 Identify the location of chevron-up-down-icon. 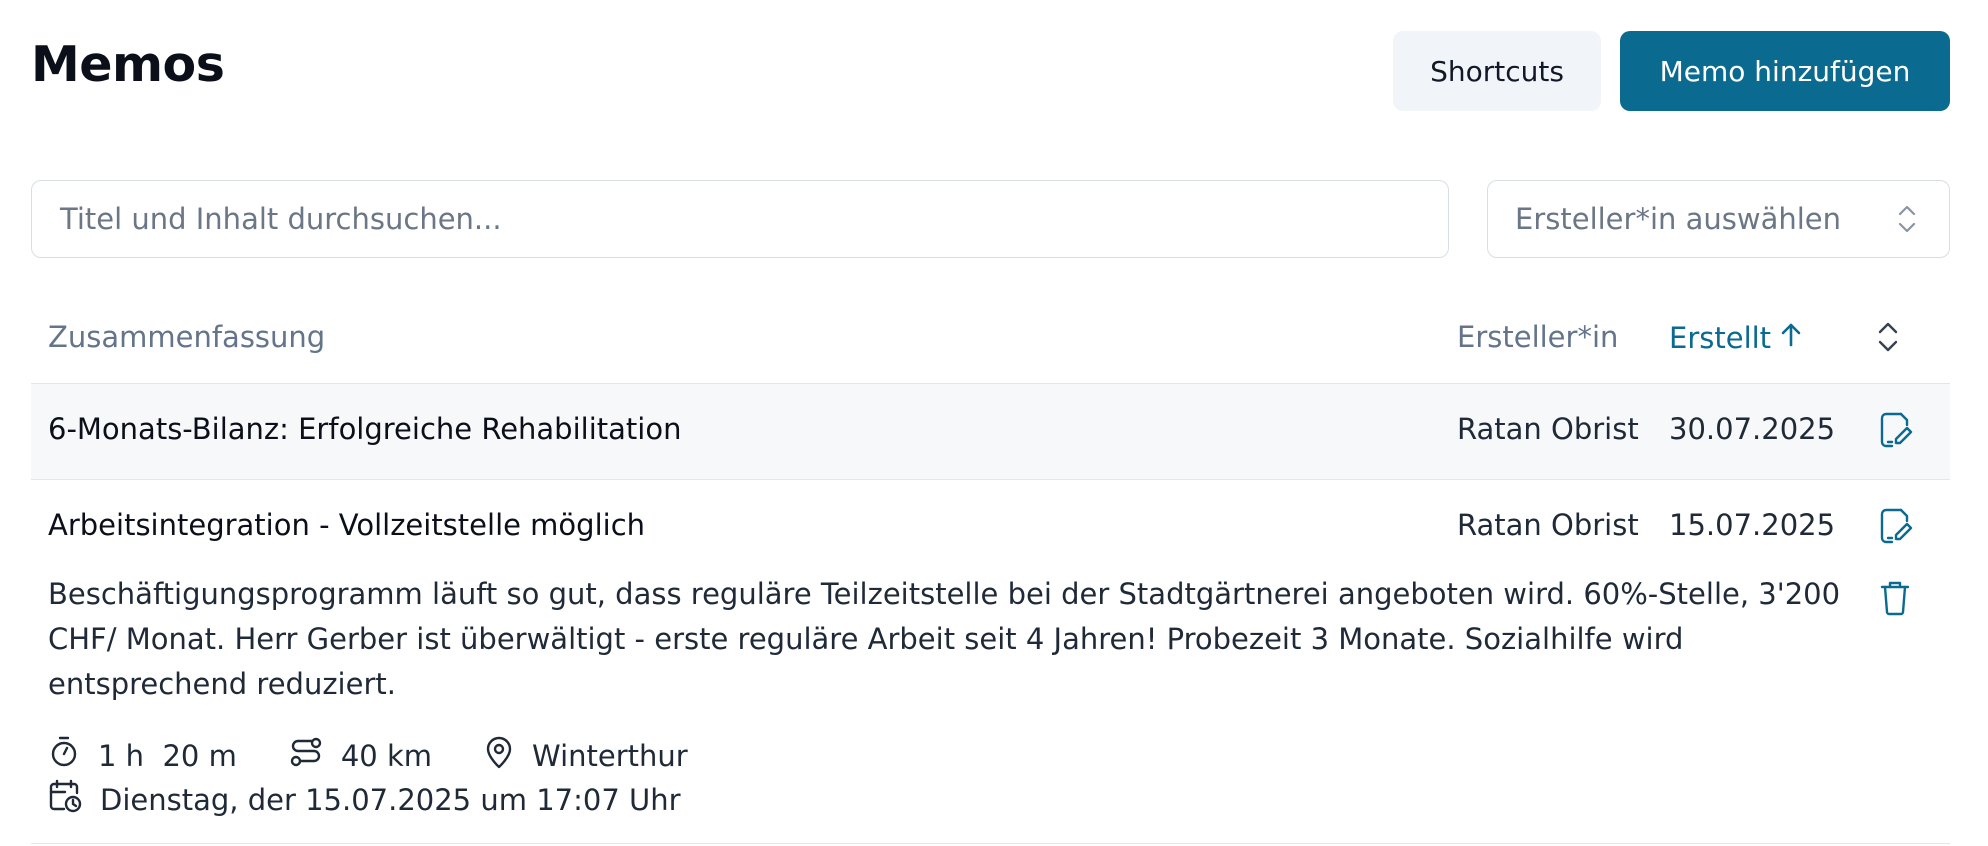
(1907, 222).